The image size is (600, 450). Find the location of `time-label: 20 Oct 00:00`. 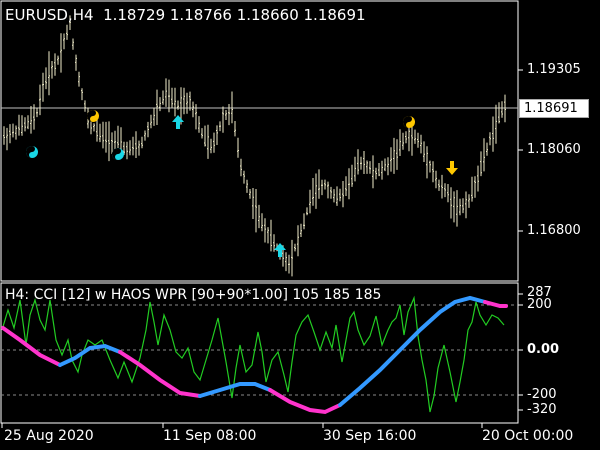

time-label: 20 Oct 00:00 is located at coordinates (528, 436).